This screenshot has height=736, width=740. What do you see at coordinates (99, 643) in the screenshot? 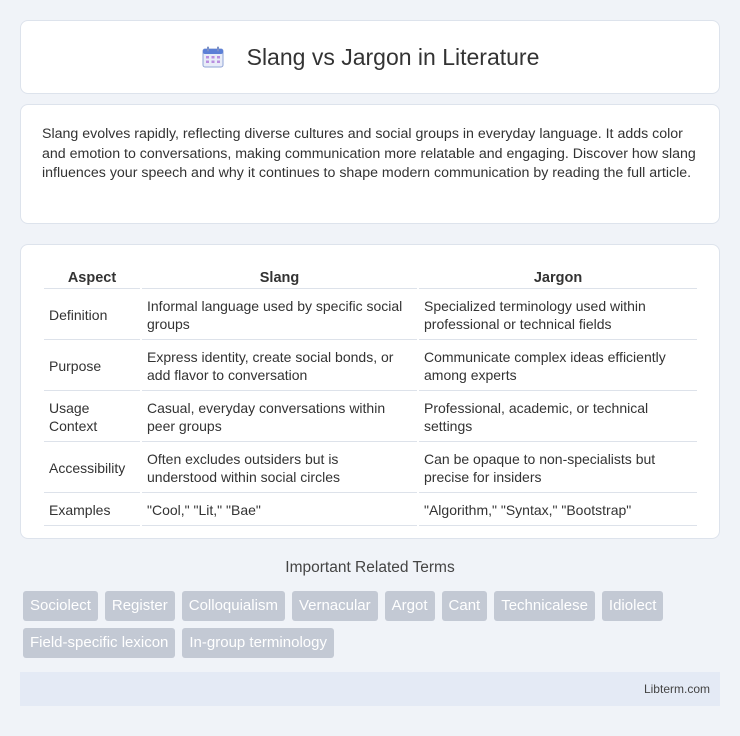
I see `tag-field-specific-lexicon: Field-specific lexicon` at bounding box center [99, 643].